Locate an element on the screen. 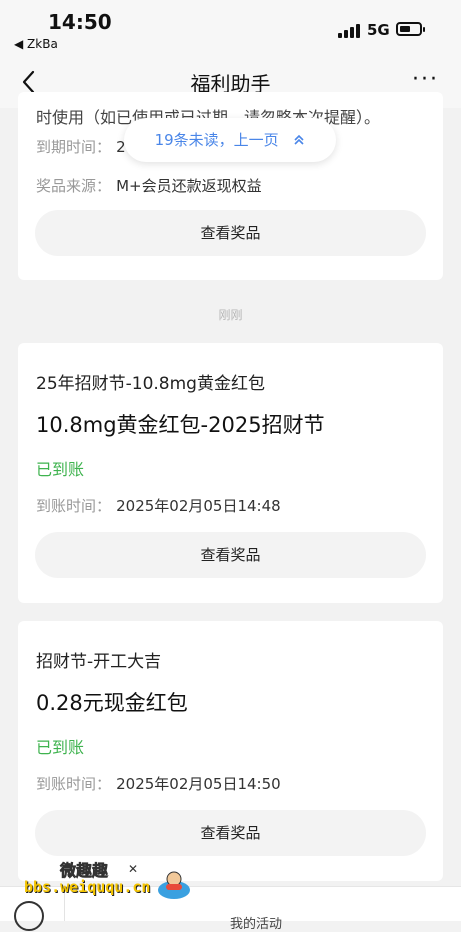  source-value: M+会员还款返现权益 is located at coordinates (189, 186).